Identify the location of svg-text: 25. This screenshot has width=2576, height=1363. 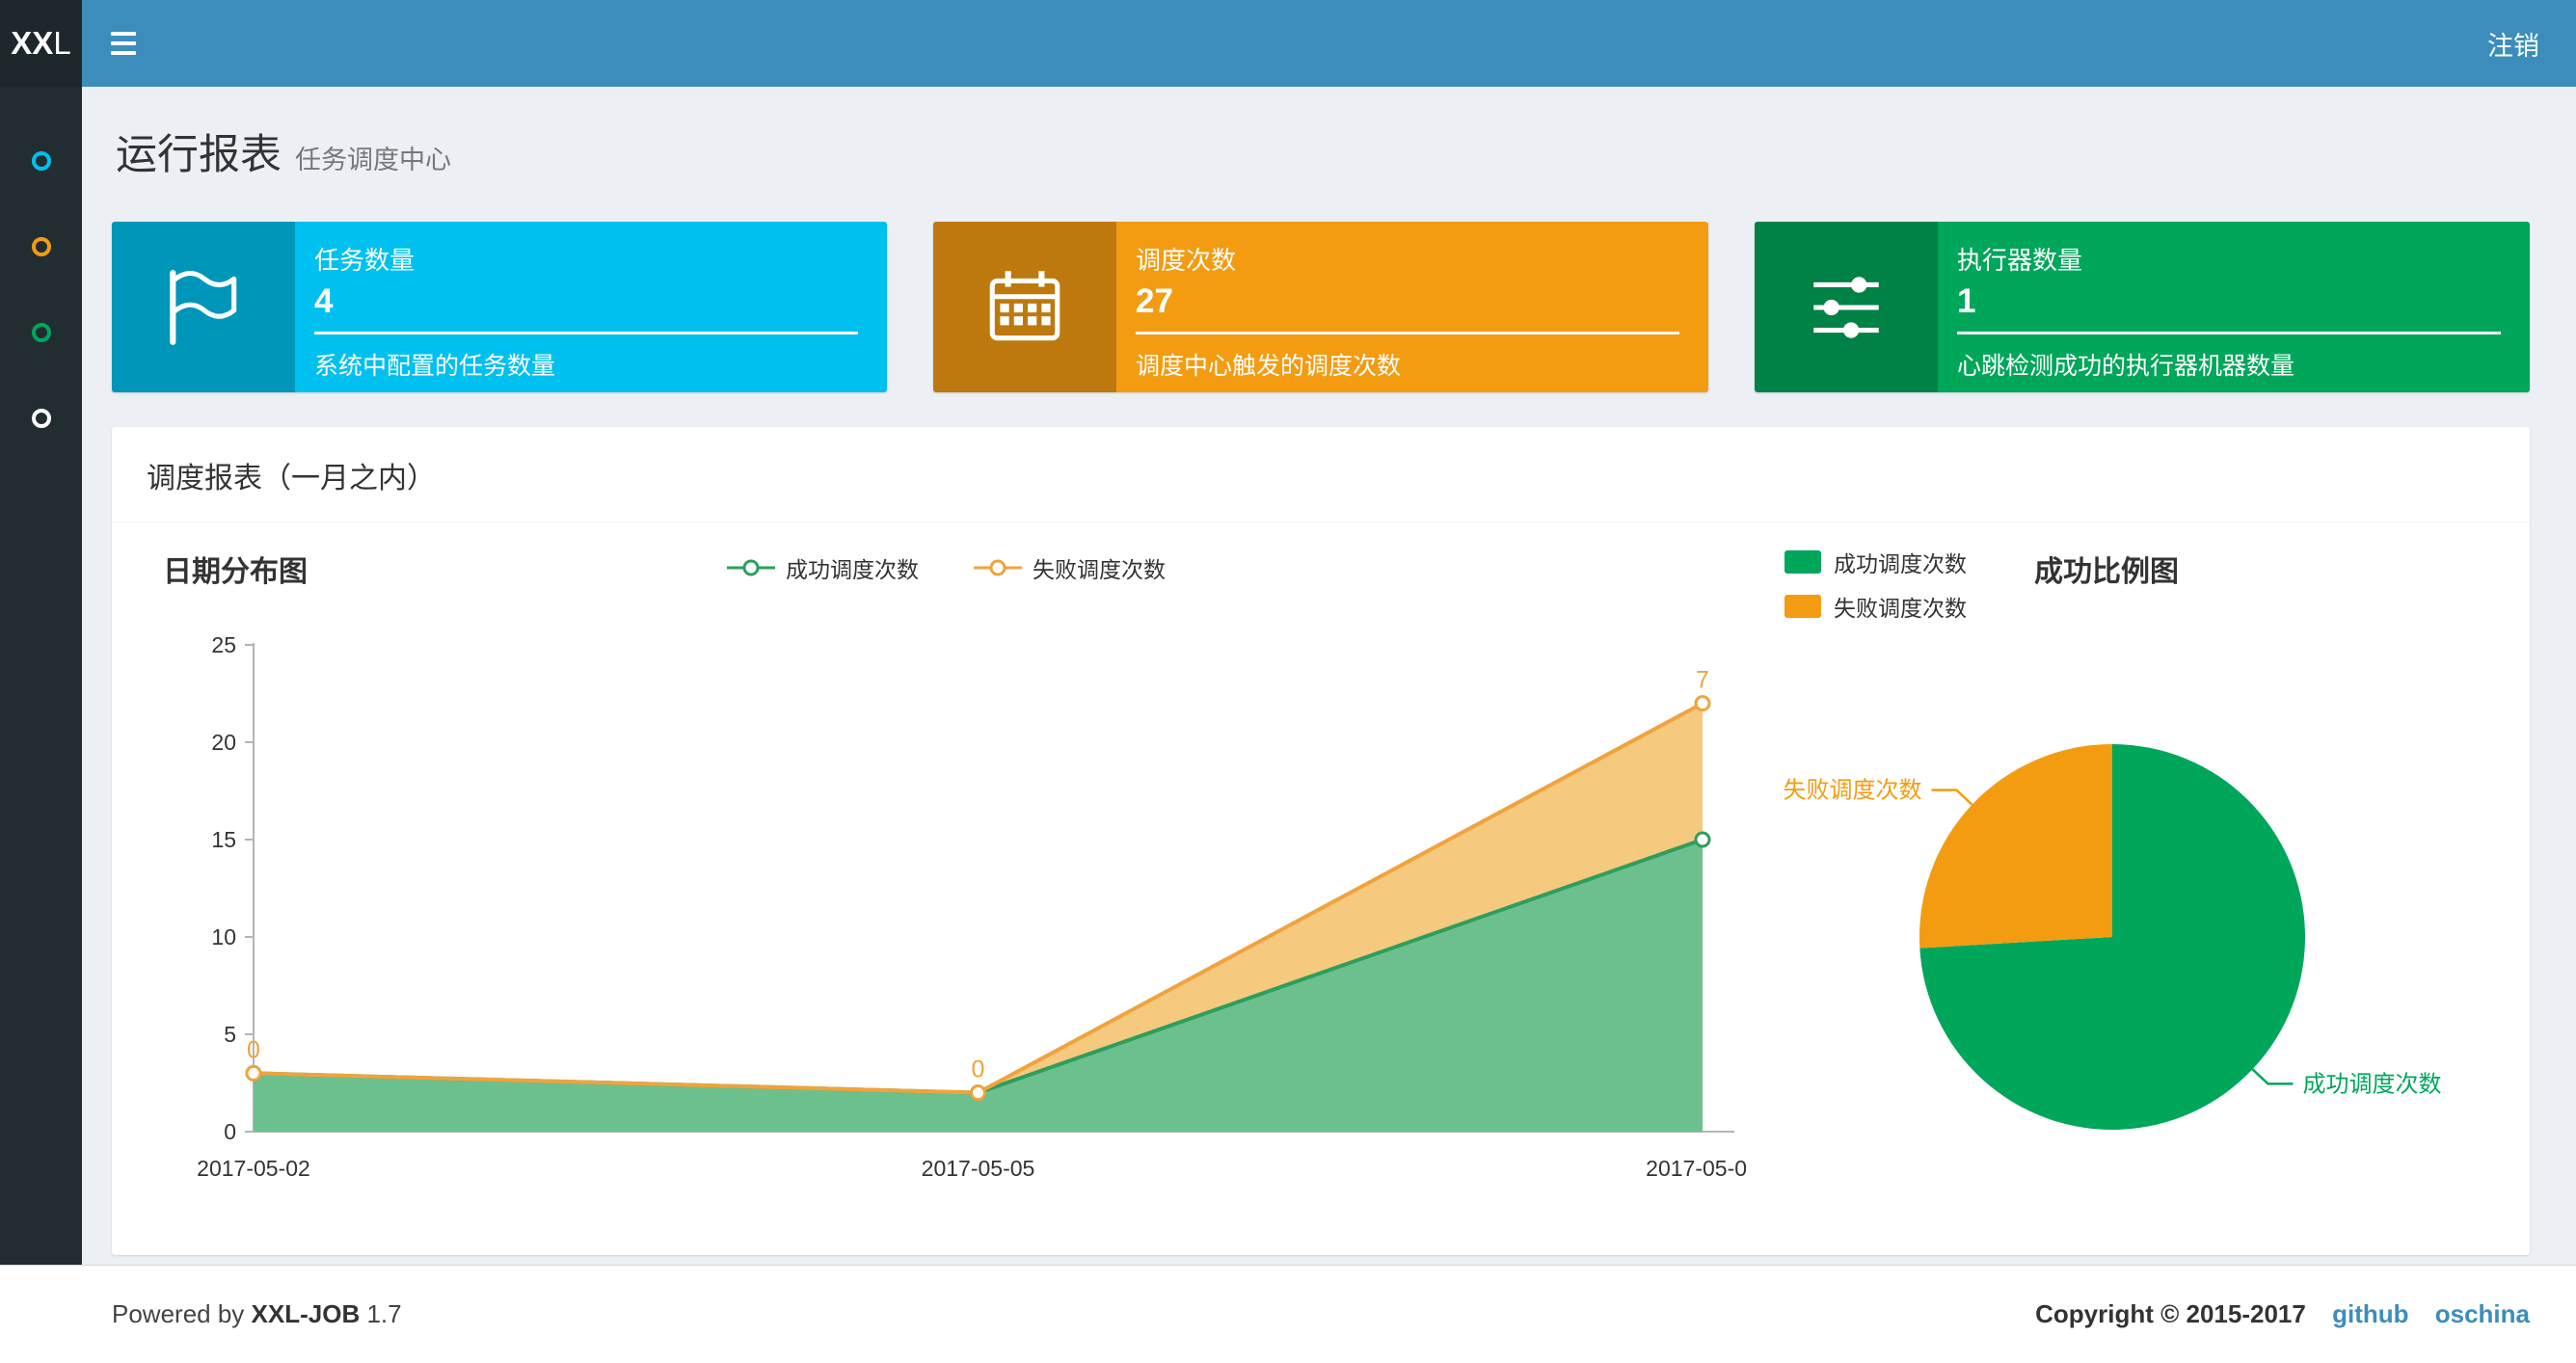
(224, 644).